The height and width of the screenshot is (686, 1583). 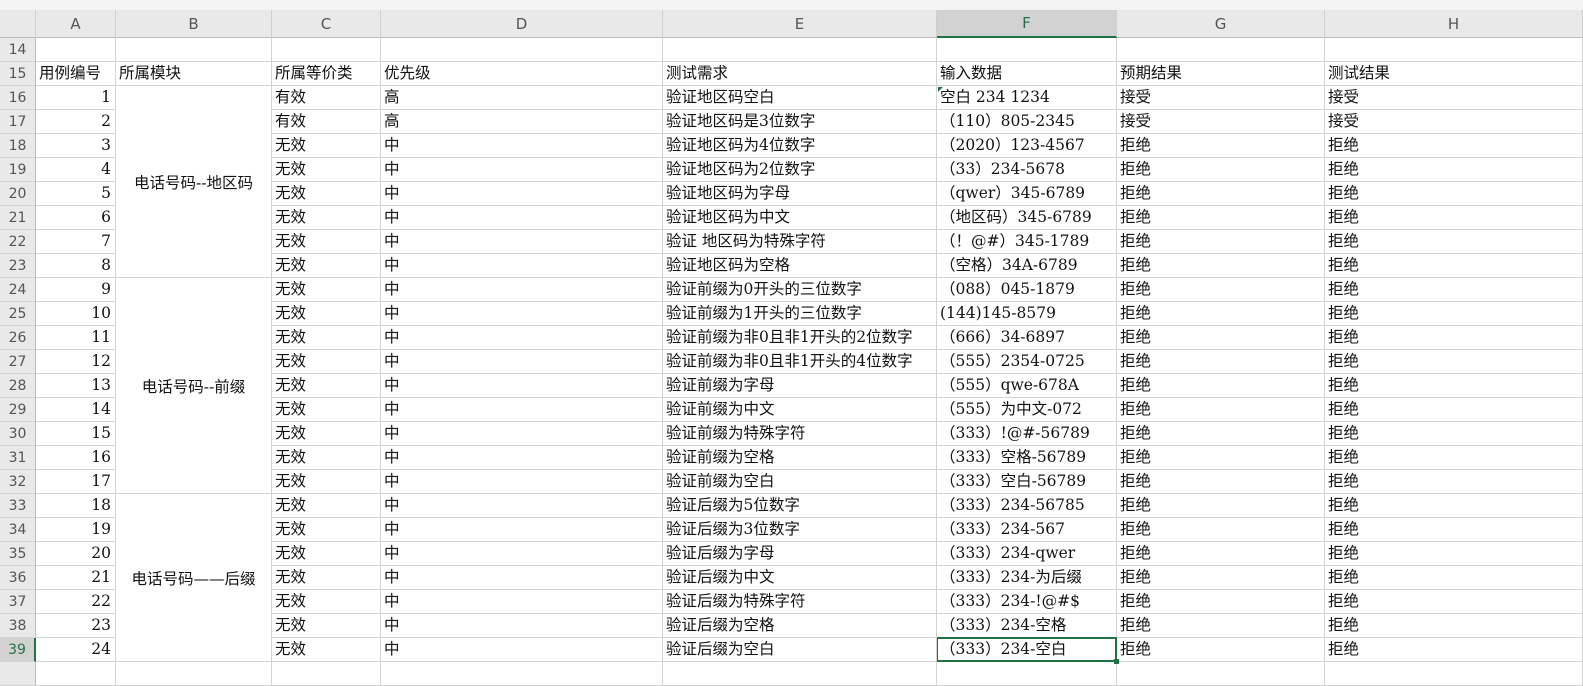 I want to click on row-header: 28, so click(x=18, y=386).